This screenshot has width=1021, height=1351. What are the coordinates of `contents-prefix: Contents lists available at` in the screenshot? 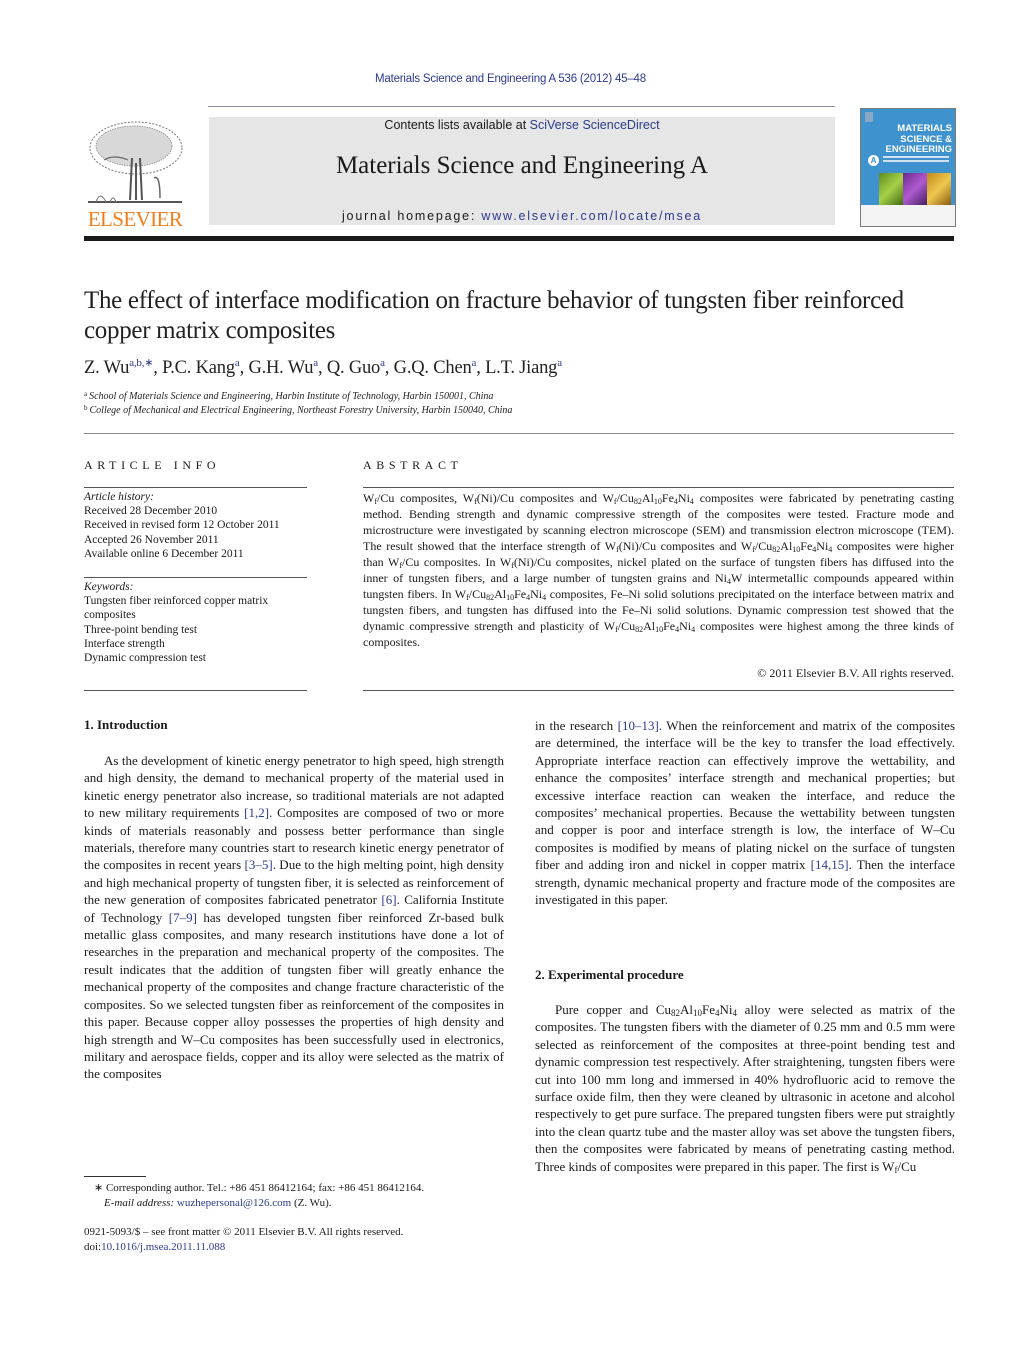 It's located at (457, 125).